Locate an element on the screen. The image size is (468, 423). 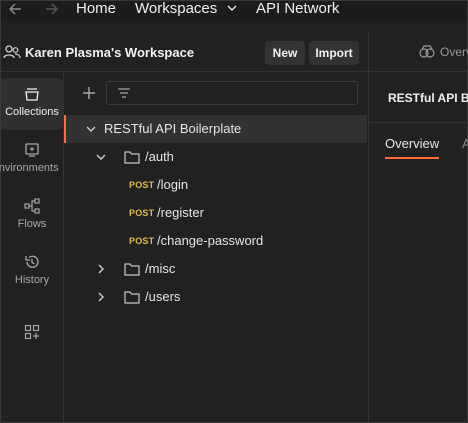
home-link: Home is located at coordinates (96, 9).